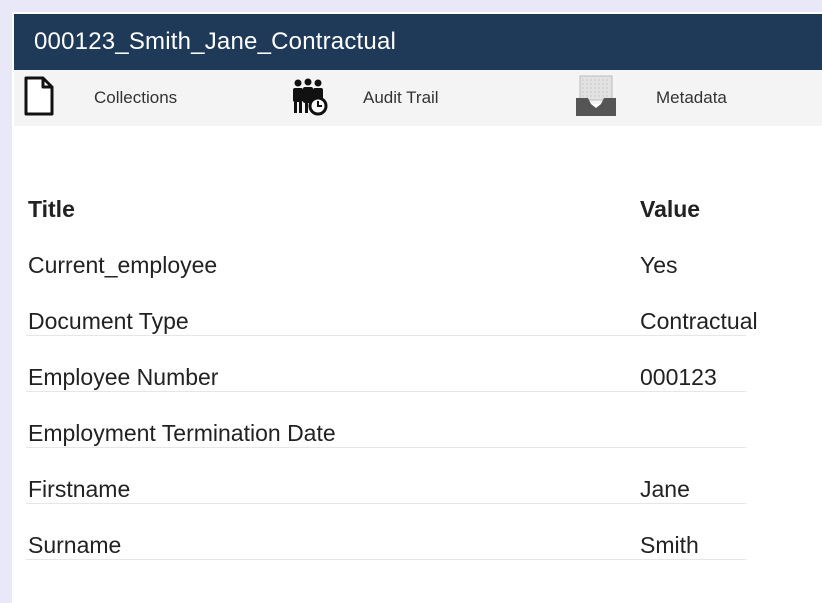  What do you see at coordinates (678, 377) in the screenshot?
I see `row-value: 000123` at bounding box center [678, 377].